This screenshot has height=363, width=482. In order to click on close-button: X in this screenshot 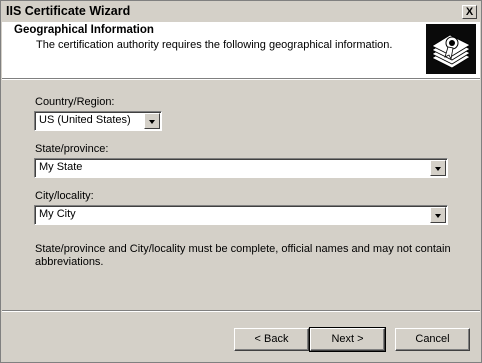, I will do `click(469, 12)`.